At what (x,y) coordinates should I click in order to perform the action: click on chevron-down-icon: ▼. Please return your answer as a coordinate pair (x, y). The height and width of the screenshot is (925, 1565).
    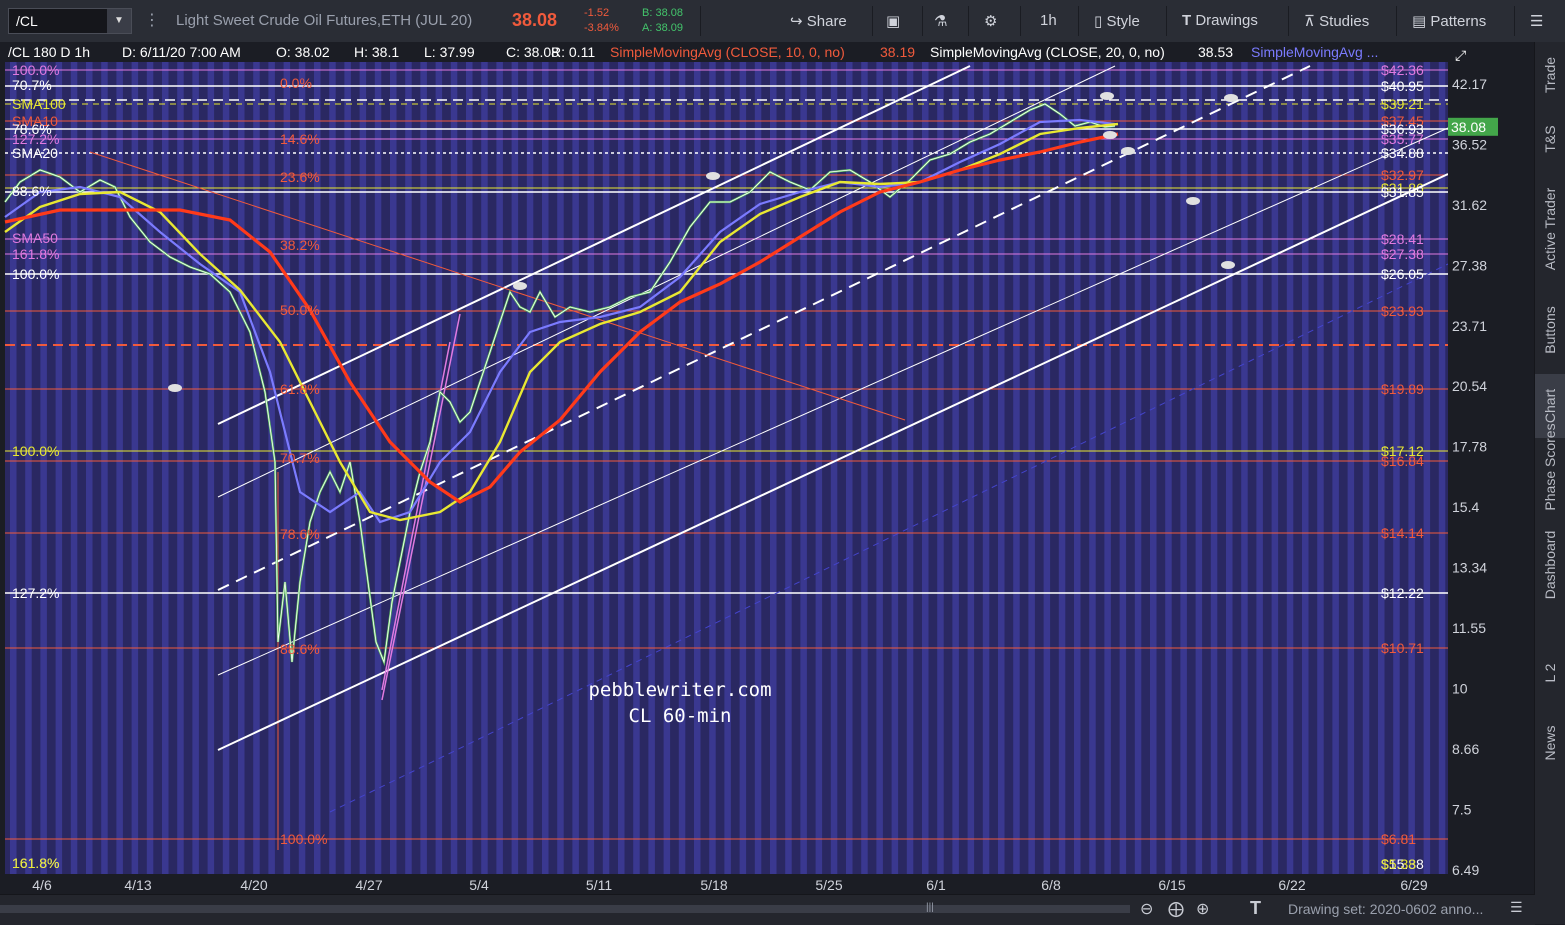
    Looking at the image, I should click on (119, 21).